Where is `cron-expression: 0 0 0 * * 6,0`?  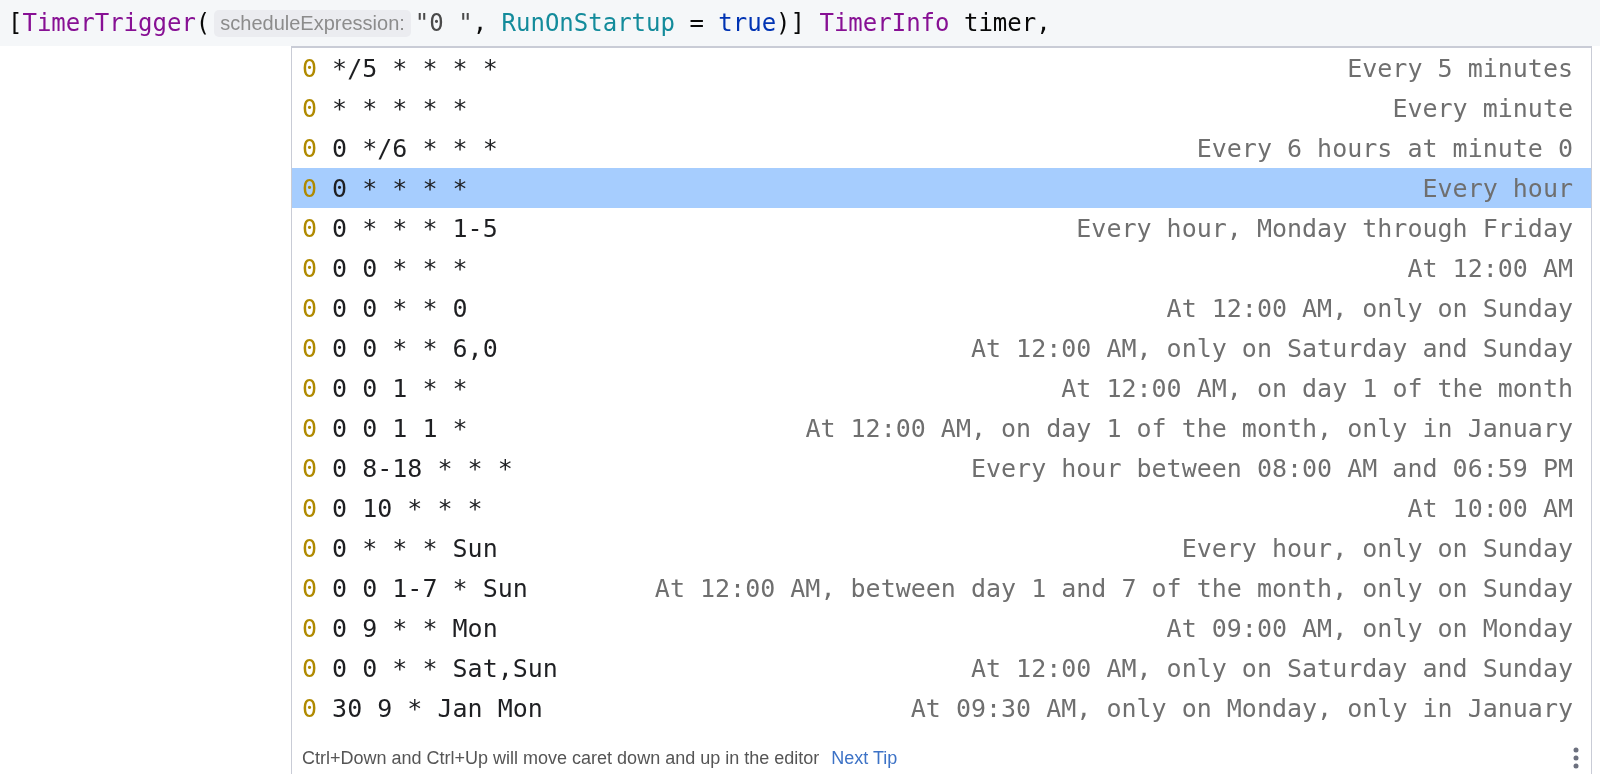
cron-expression: 0 0 0 * * 6,0 is located at coordinates (400, 348).